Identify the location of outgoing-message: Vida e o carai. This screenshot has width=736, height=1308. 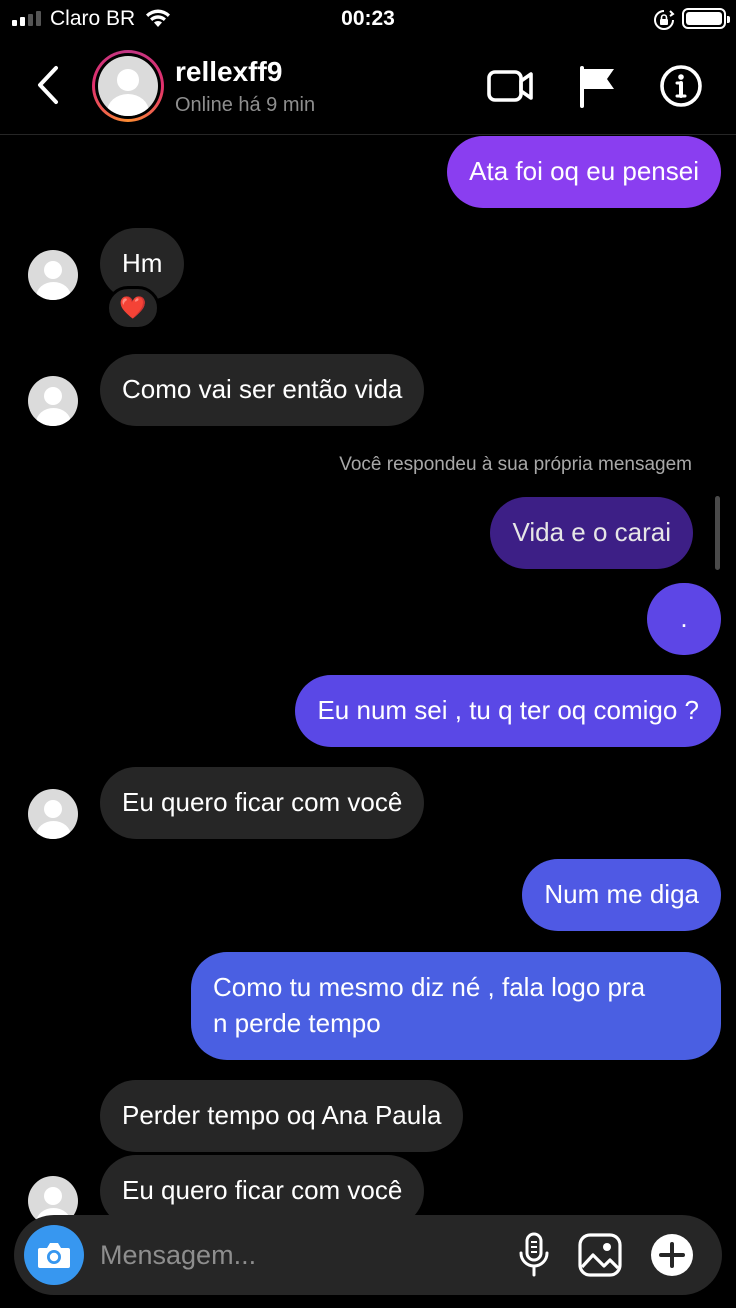
(591, 533).